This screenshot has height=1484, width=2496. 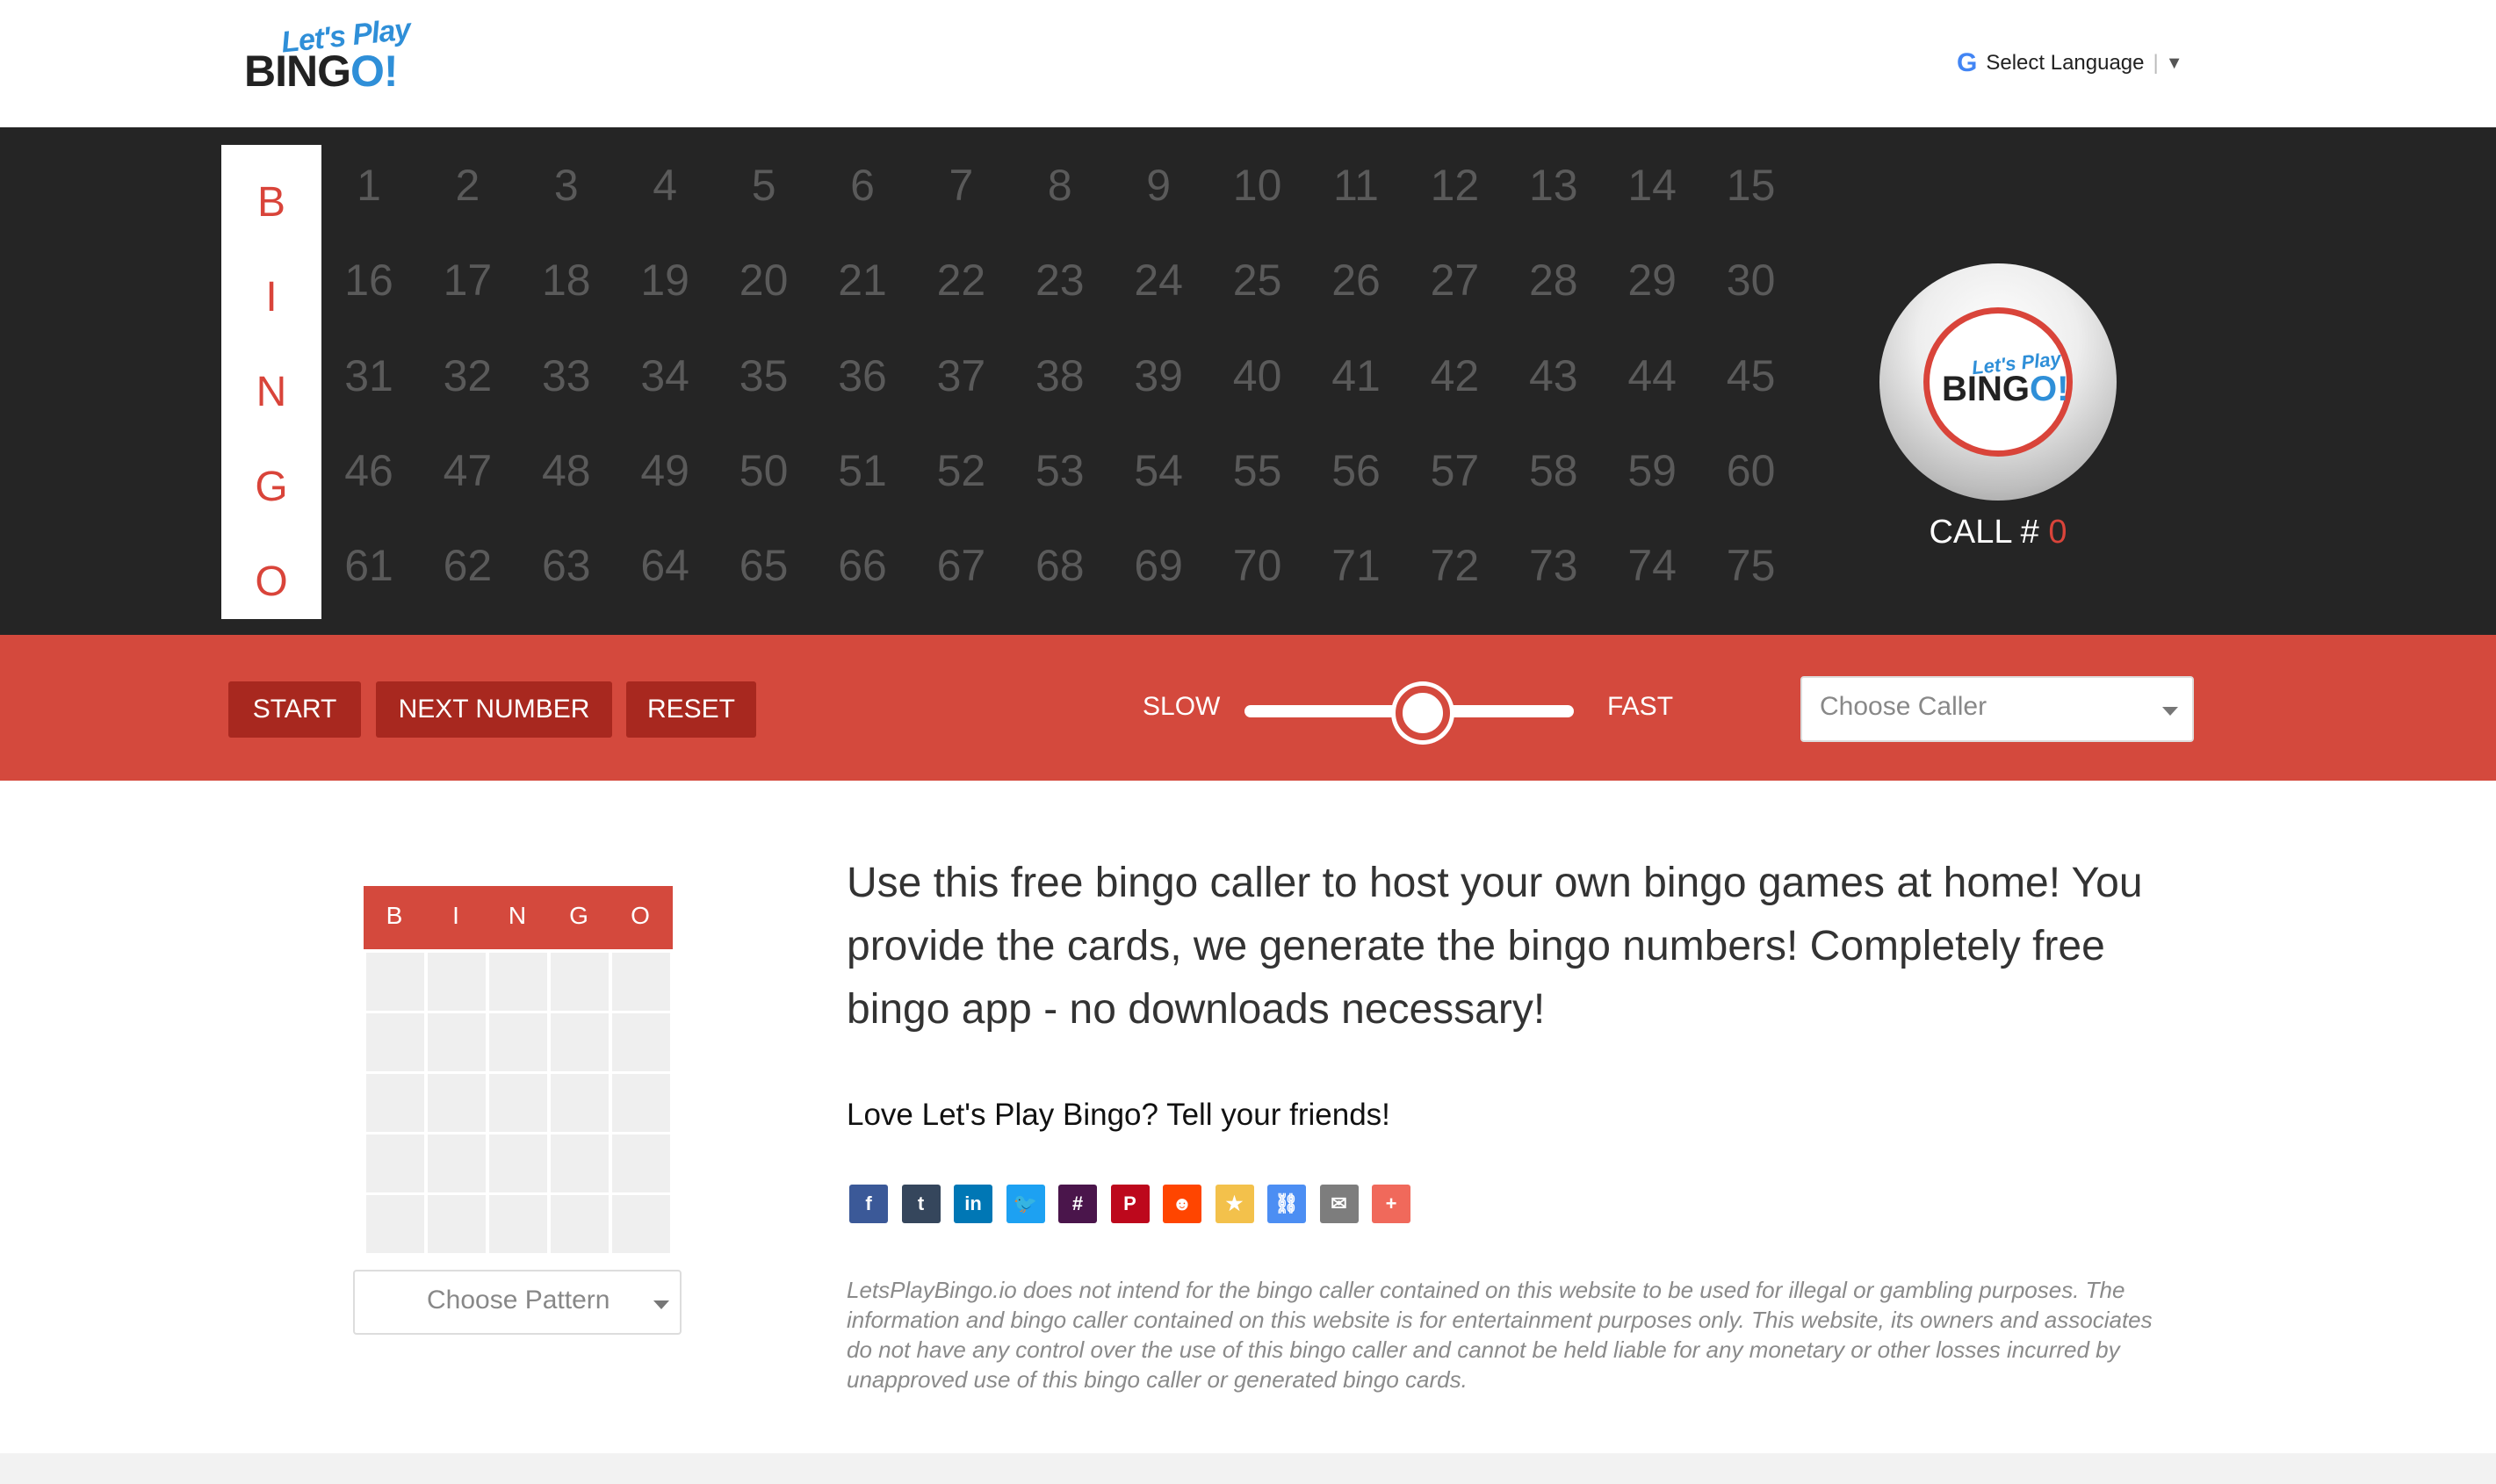 What do you see at coordinates (2065, 63) in the screenshot?
I see `language-label: Select Language` at bounding box center [2065, 63].